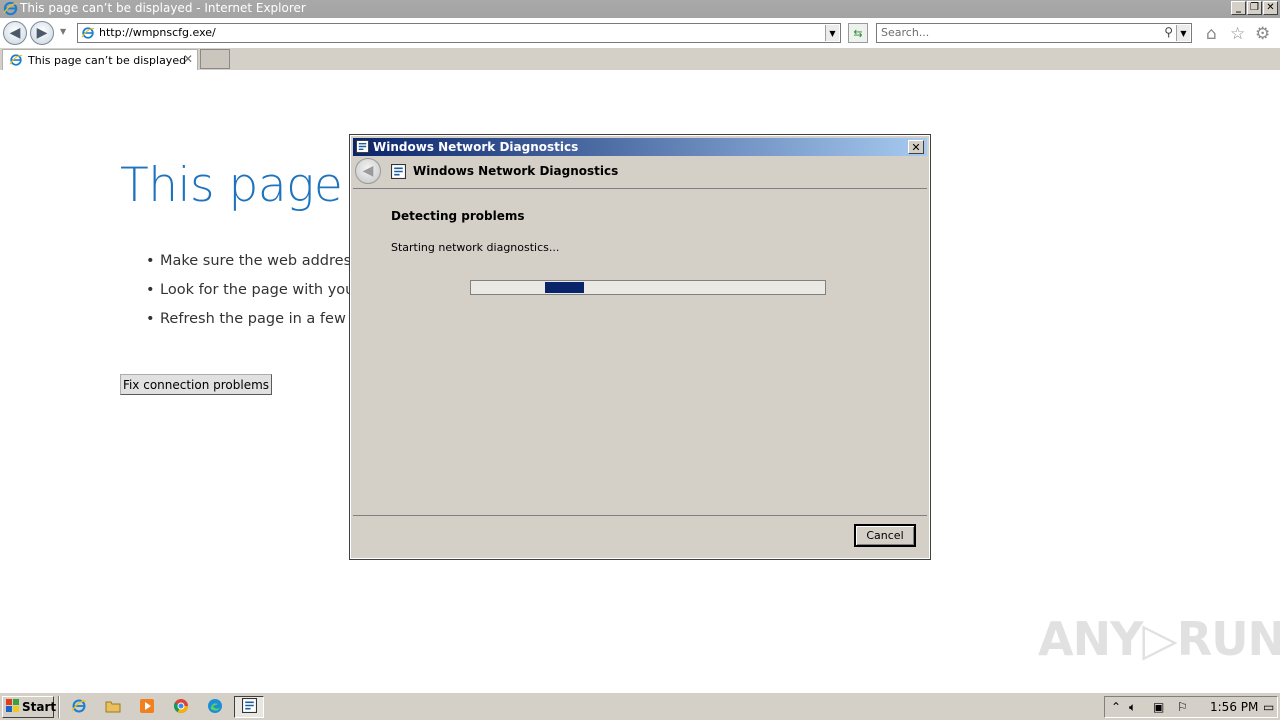 Image resolution: width=1280 pixels, height=720 pixels. Describe the element at coordinates (640, 59) in the screenshot. I see `tab-strip: This page can’t be displayed ✕` at that location.